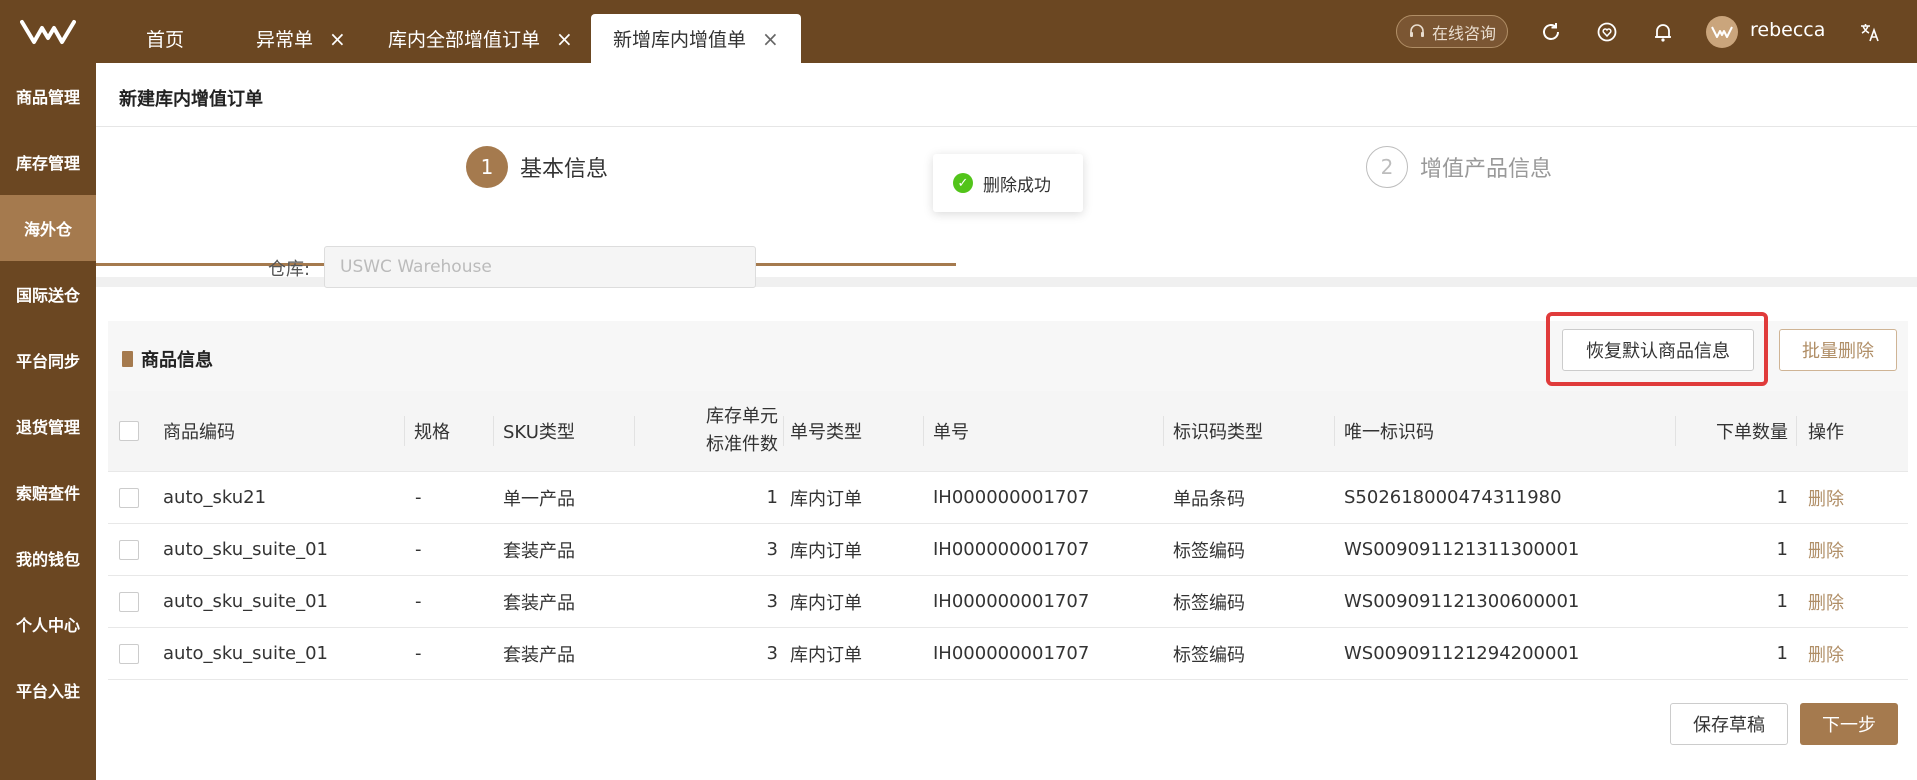 The width and height of the screenshot is (1917, 780). I want to click on online-consult-button: 在线咨询, so click(1452, 31).